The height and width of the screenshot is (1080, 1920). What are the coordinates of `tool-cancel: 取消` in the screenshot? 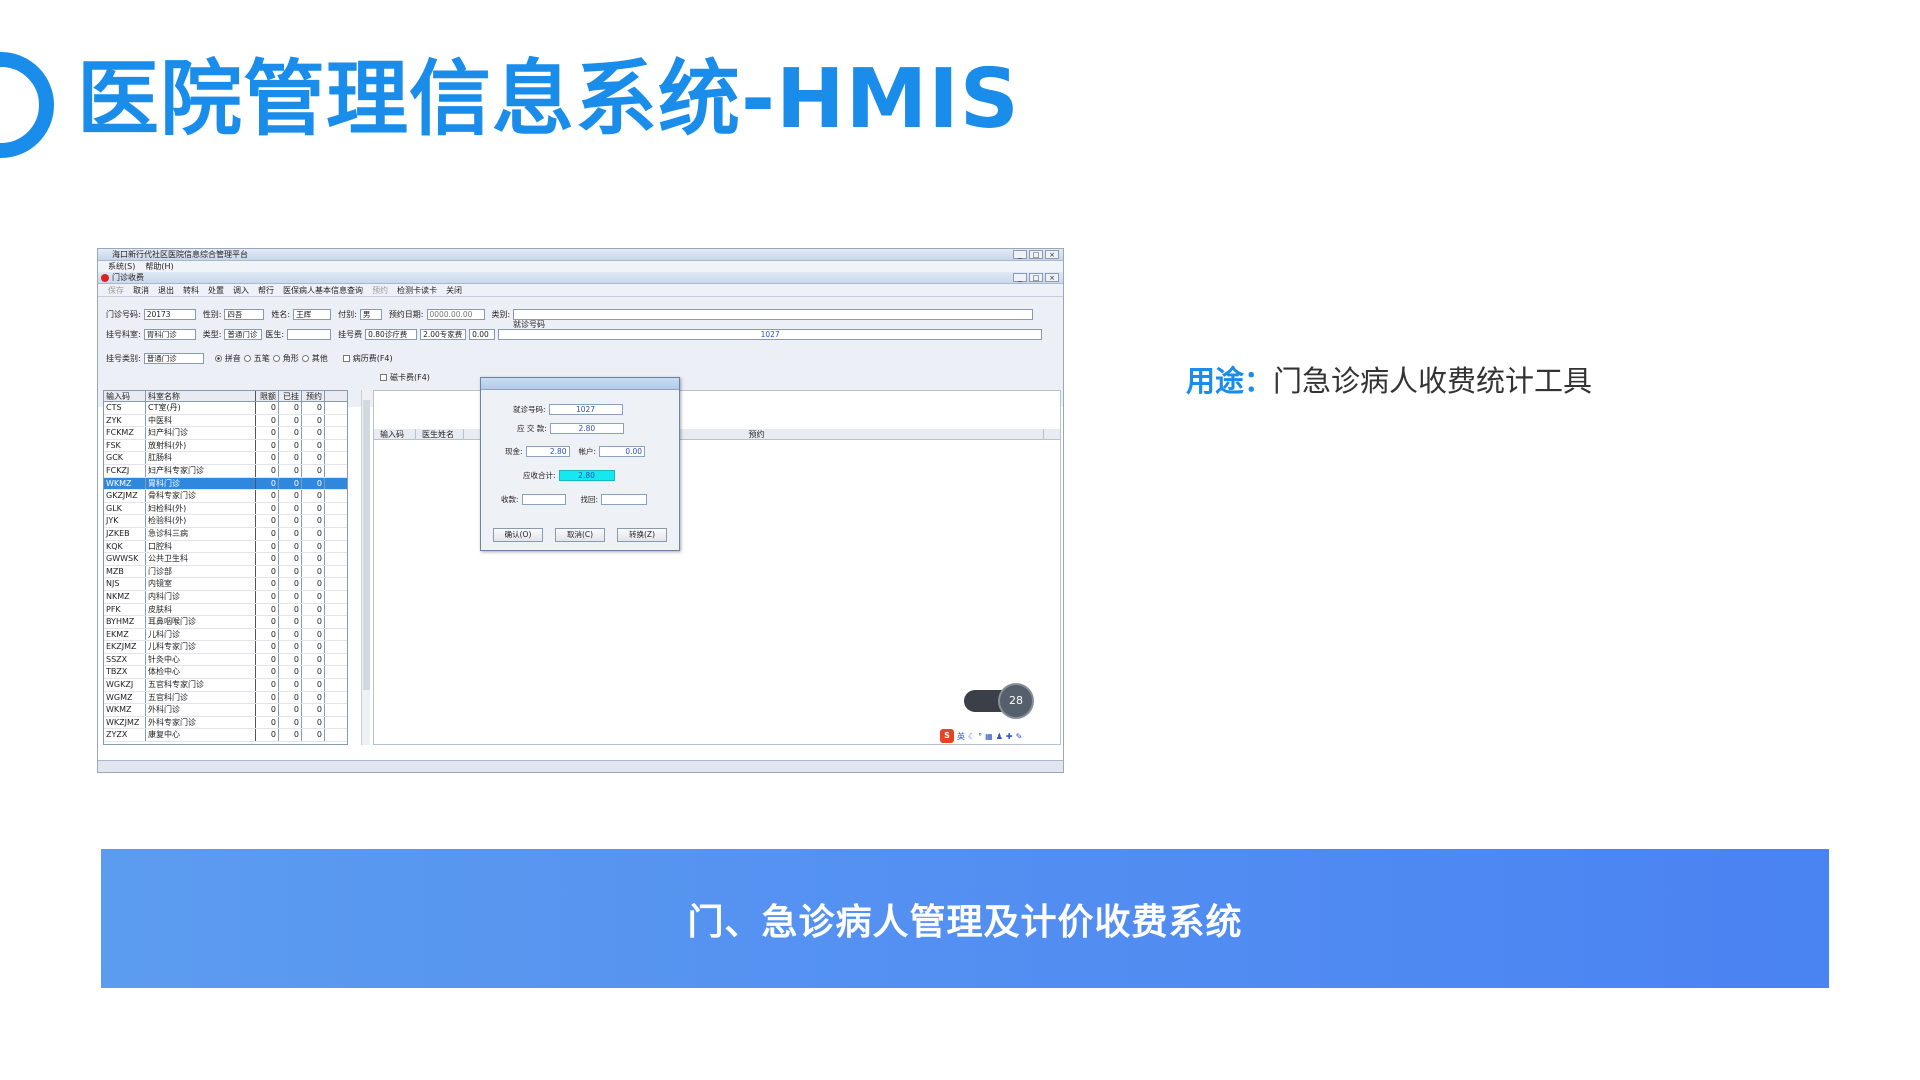 It's located at (141, 290).